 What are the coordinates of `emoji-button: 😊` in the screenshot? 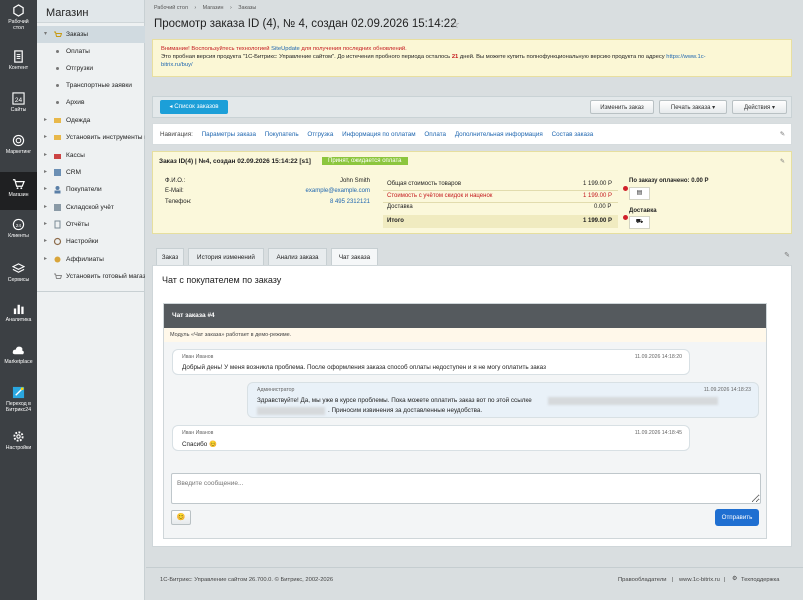 It's located at (181, 517).